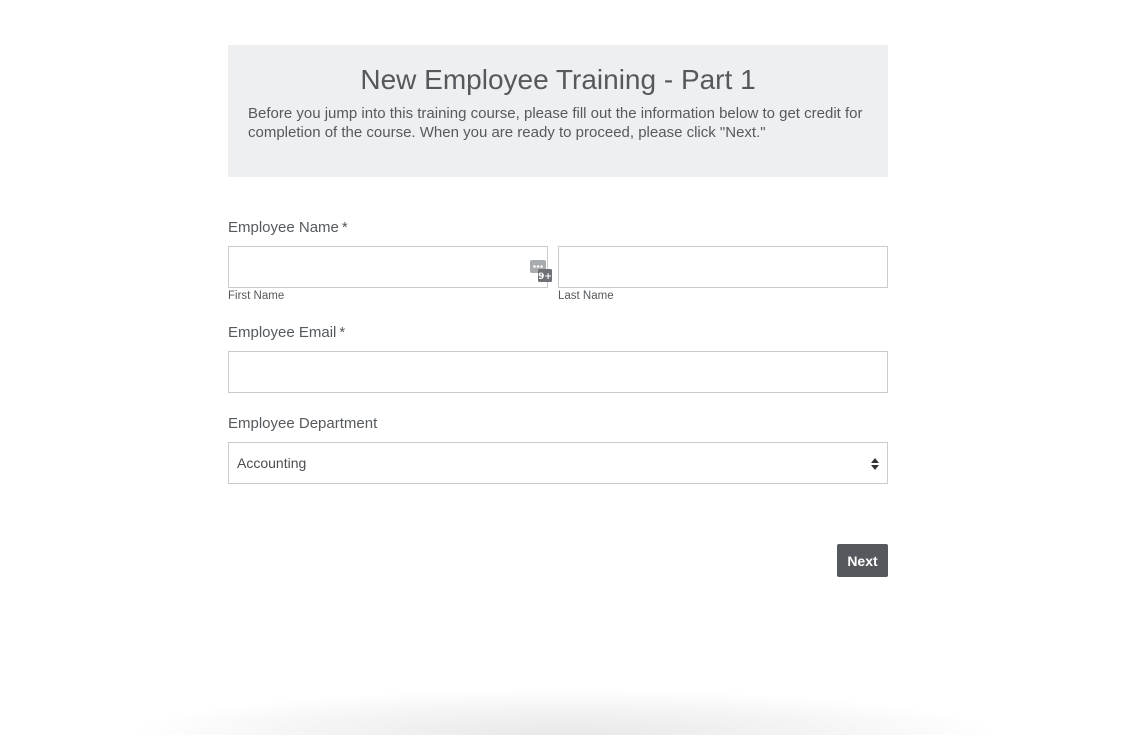 Image resolution: width=1137 pixels, height=735 pixels. I want to click on last-name-input, so click(723, 267).